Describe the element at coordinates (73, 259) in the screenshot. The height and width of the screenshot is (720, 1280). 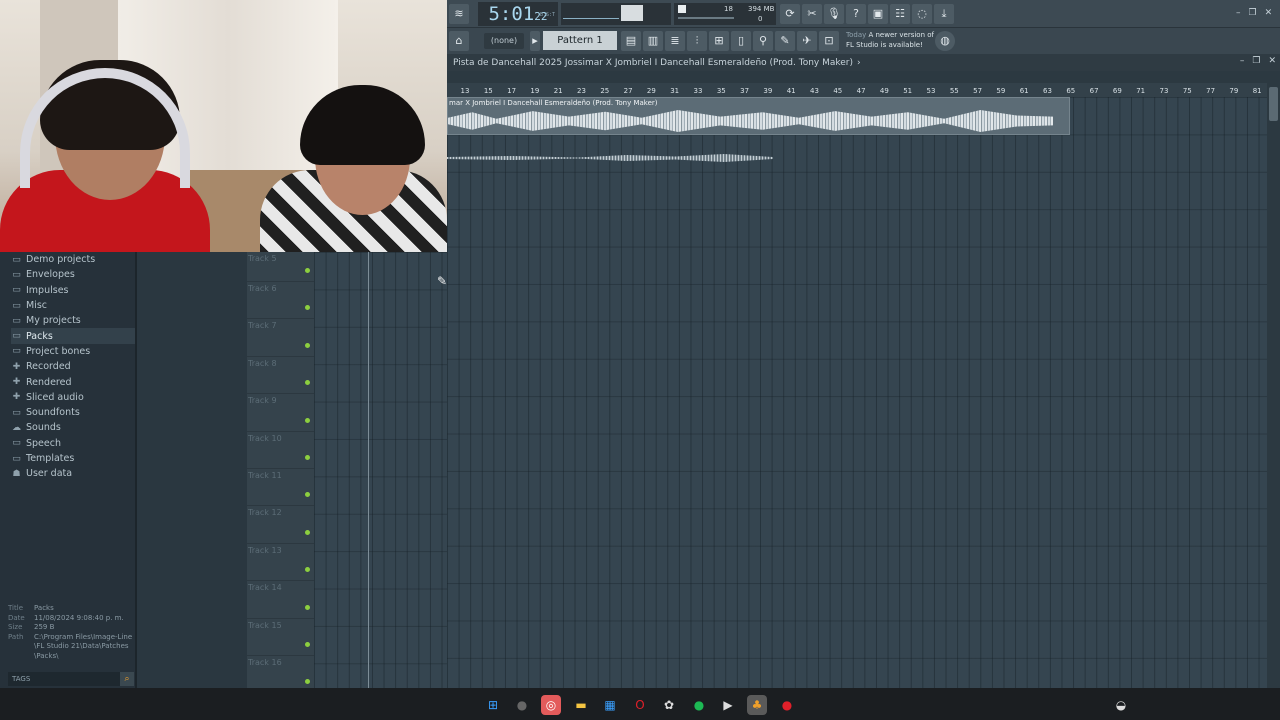
I see `browser-item: ▭ Demo projects` at that location.